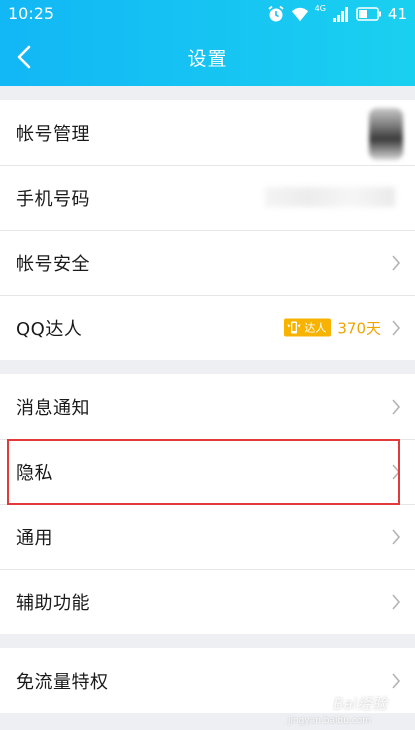 The height and width of the screenshot is (730, 415). What do you see at coordinates (330, 197) in the screenshot?
I see `phone-number-redacted` at bounding box center [330, 197].